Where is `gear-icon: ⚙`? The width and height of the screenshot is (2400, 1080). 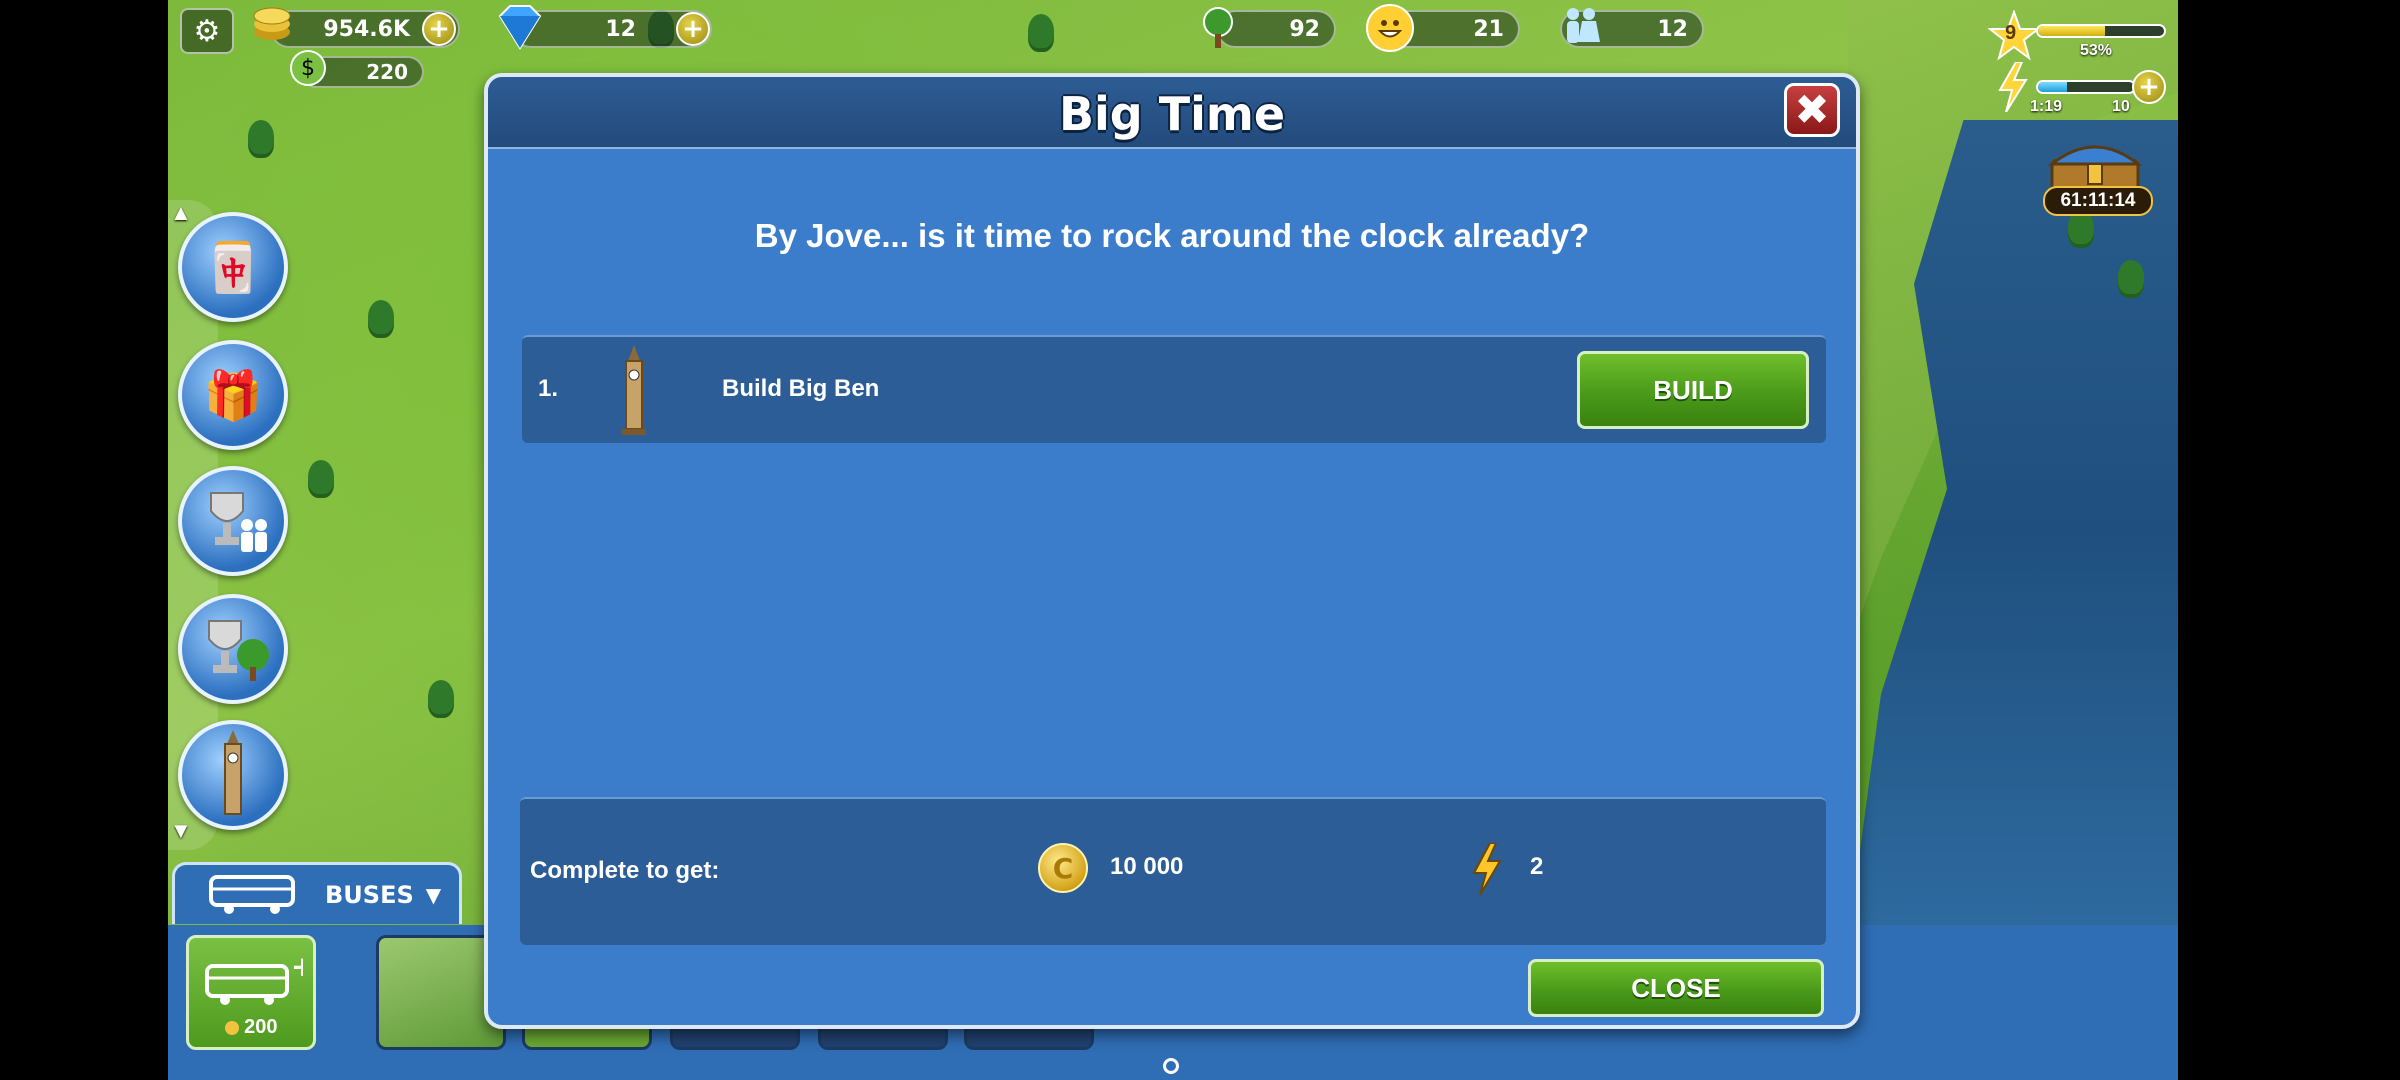 gear-icon: ⚙ is located at coordinates (207, 31).